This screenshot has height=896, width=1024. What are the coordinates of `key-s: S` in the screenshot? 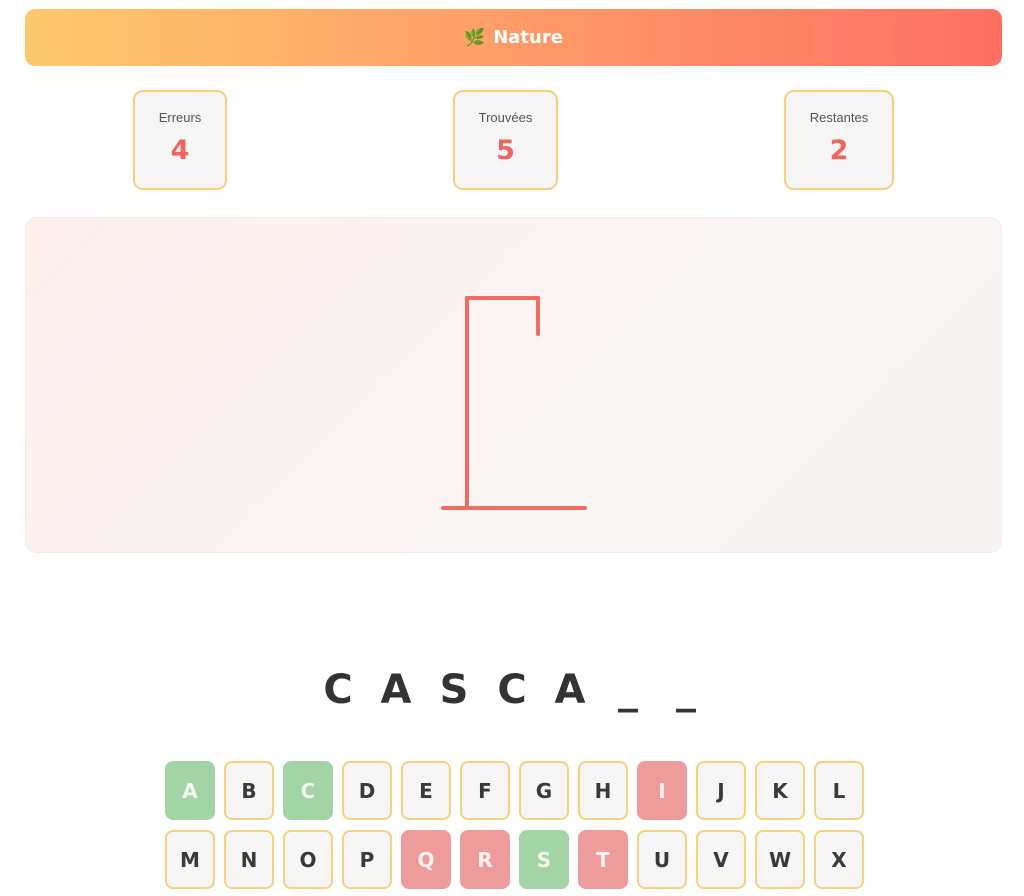 It's located at (544, 859).